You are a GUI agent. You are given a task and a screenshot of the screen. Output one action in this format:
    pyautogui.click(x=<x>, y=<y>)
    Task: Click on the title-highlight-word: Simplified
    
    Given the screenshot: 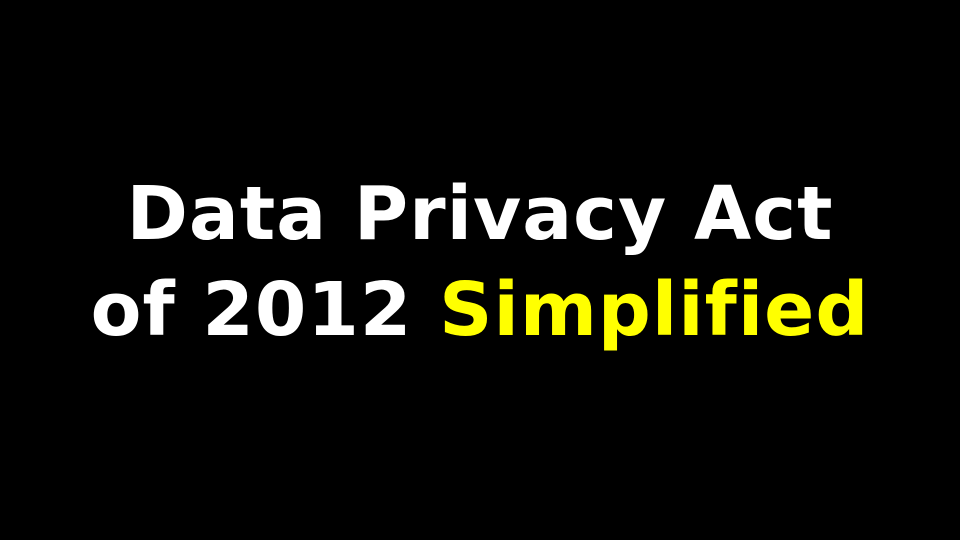 What is the action you would take?
    pyautogui.click(x=654, y=310)
    